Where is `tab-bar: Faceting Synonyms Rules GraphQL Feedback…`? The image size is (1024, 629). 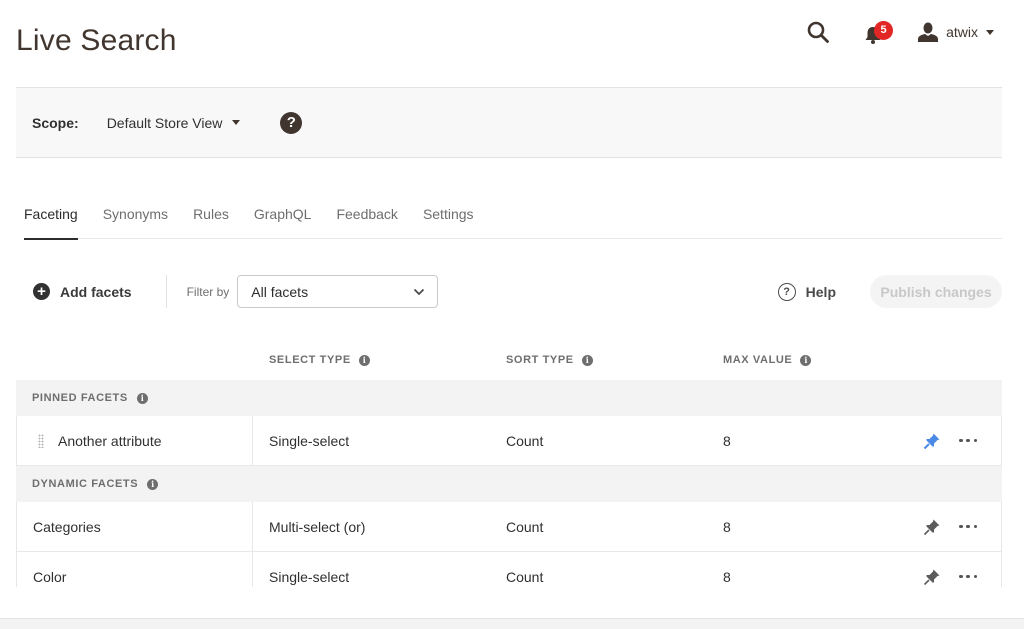
tab-bar: Faceting Synonyms Rules GraphQL Feedback… is located at coordinates (513, 218).